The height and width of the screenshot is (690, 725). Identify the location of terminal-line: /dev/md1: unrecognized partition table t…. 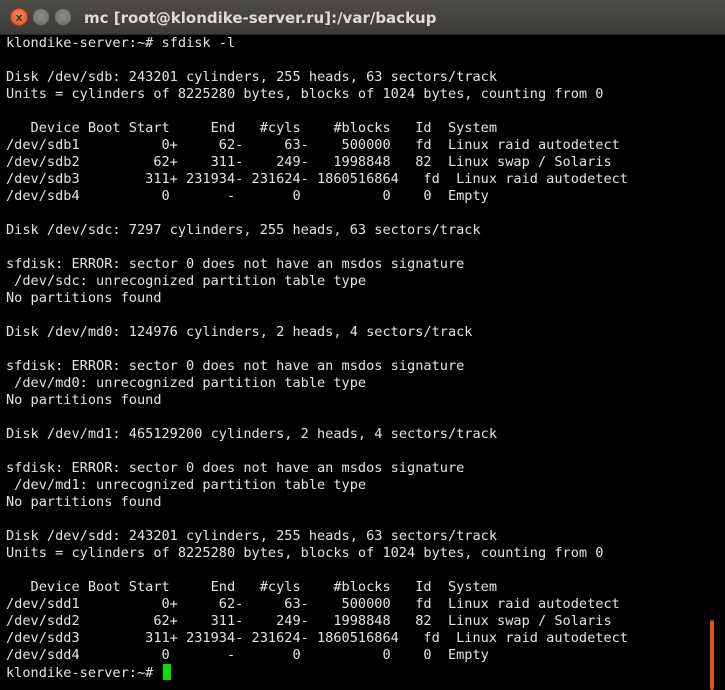
(186, 485).